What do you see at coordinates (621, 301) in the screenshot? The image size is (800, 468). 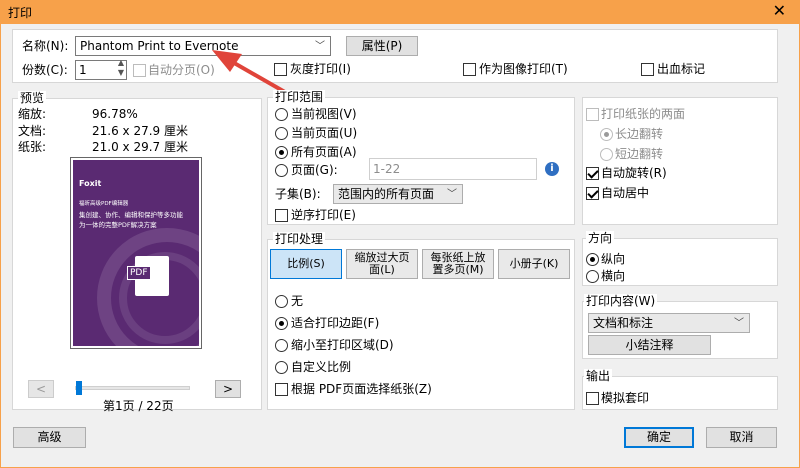 I see `print-content-legend: 打印内容(W)` at bounding box center [621, 301].